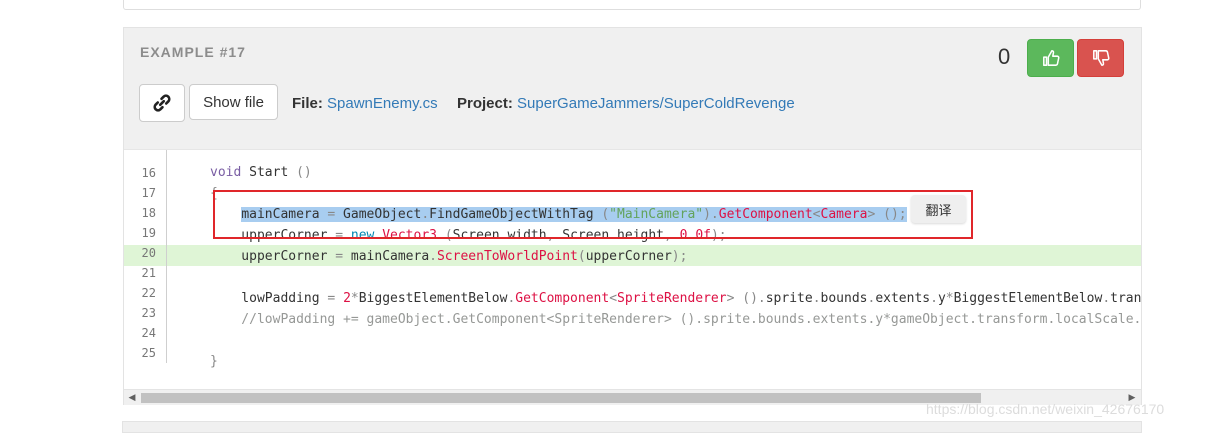 This screenshot has height=433, width=1206. I want to click on file-label: File:, so click(307, 103).